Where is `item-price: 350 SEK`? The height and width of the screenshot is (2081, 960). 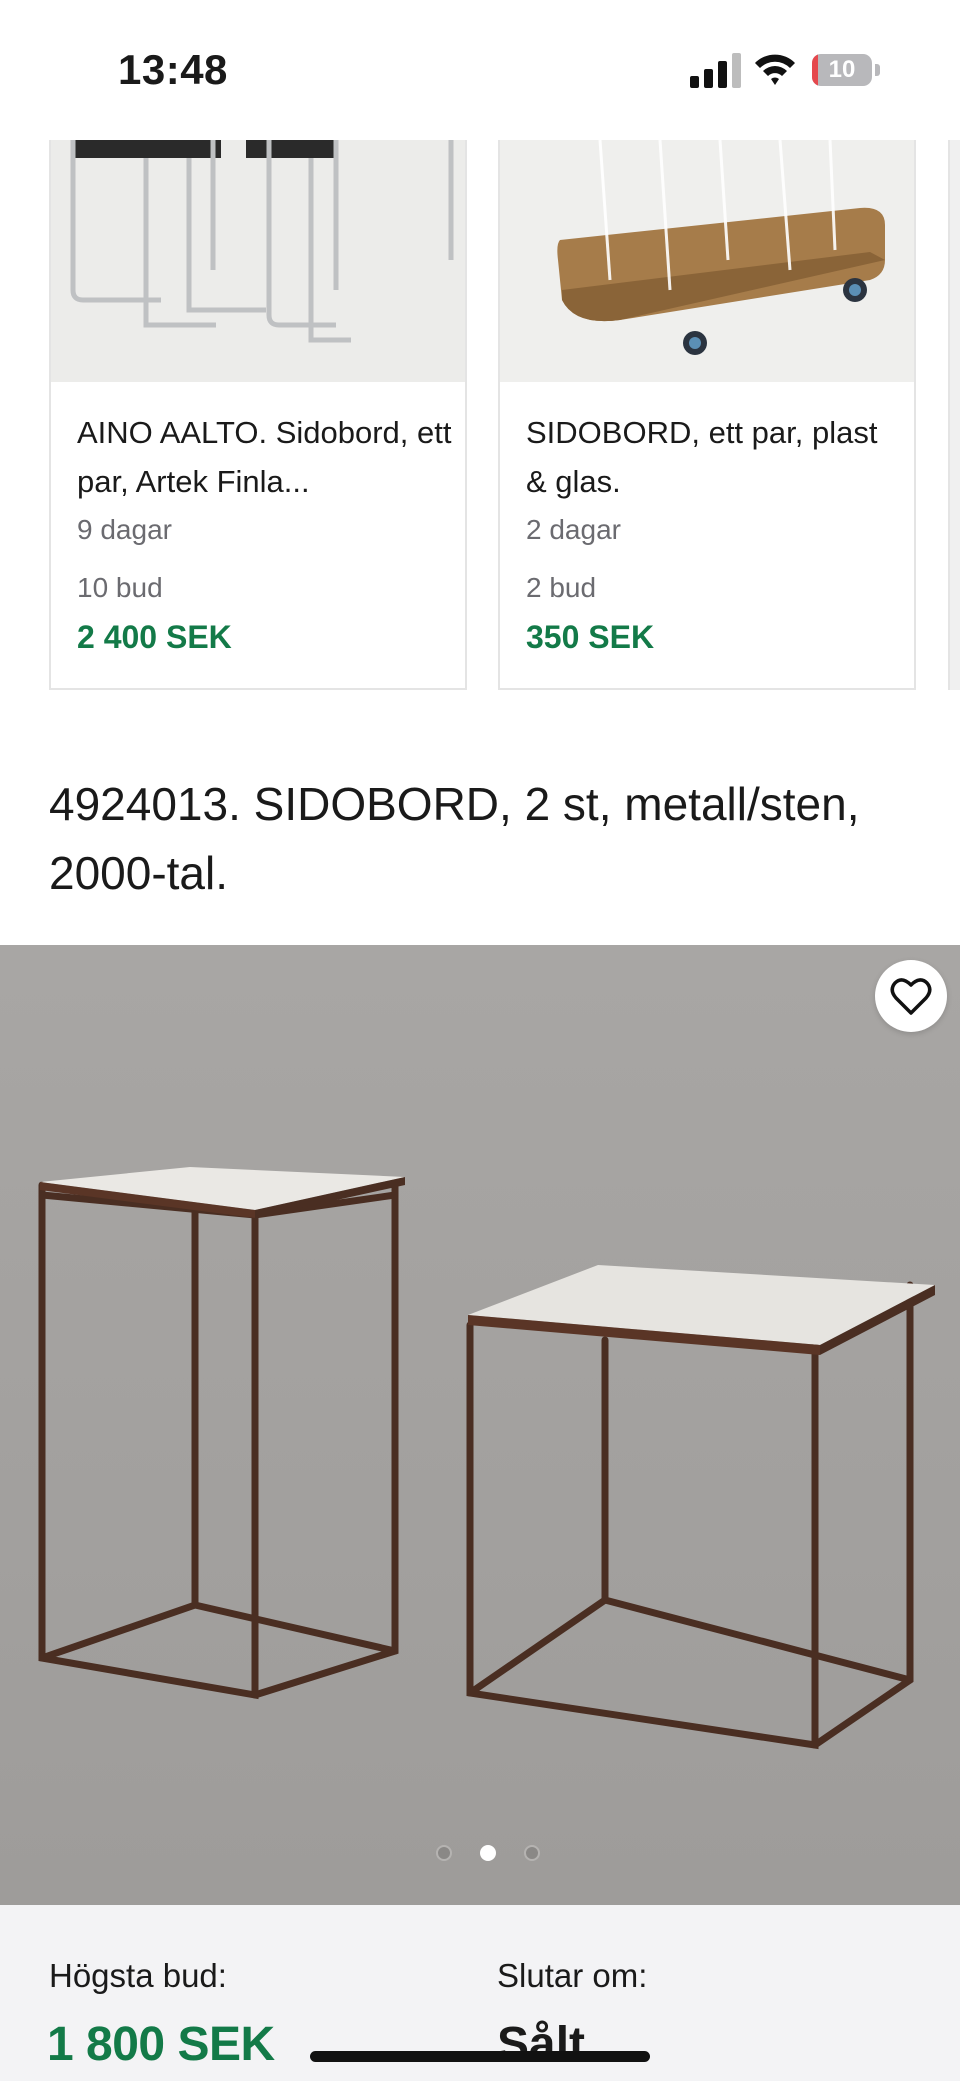 item-price: 350 SEK is located at coordinates (590, 637).